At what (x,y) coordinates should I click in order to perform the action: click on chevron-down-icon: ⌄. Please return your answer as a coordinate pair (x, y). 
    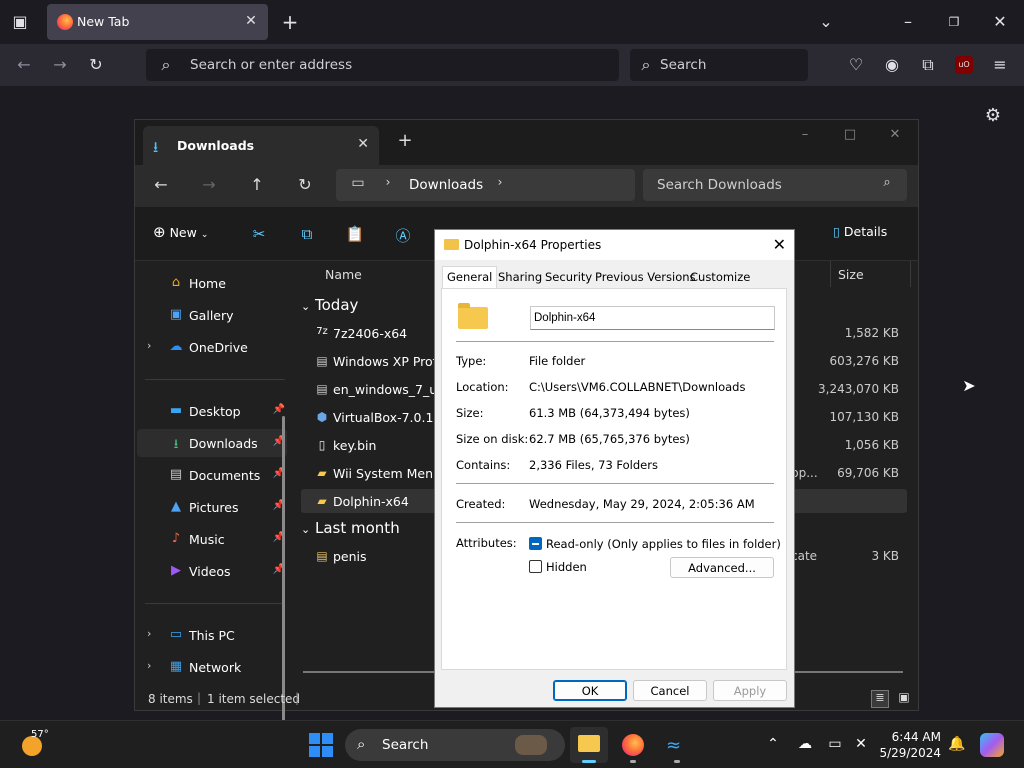
    Looking at the image, I should click on (826, 22).